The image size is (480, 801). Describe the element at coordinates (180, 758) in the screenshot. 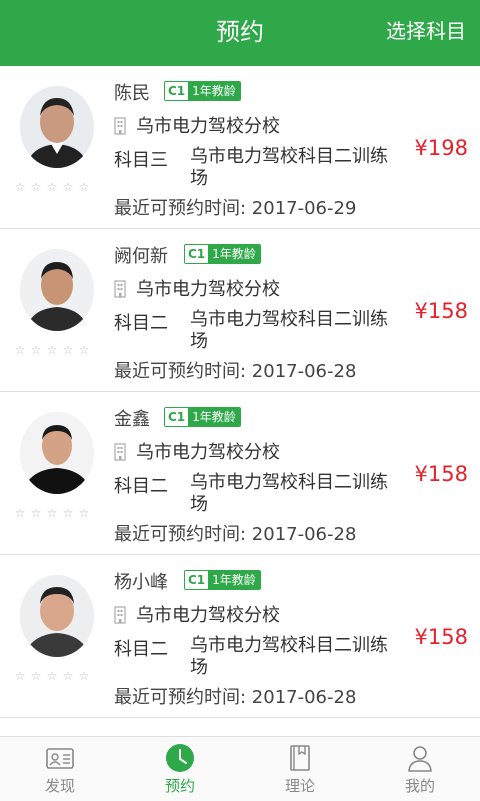

I see `clock-icon` at that location.